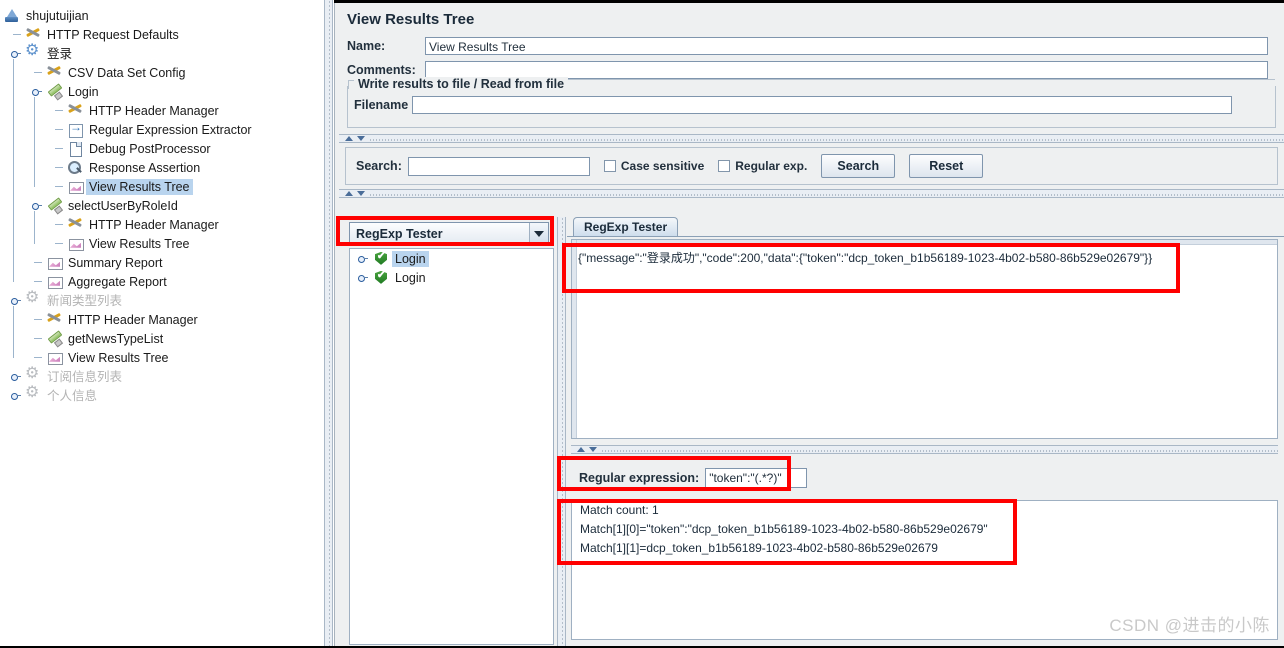 This screenshot has height=648, width=1284. Describe the element at coordinates (60, 53) in the screenshot. I see `tree-item-label: 登录` at that location.